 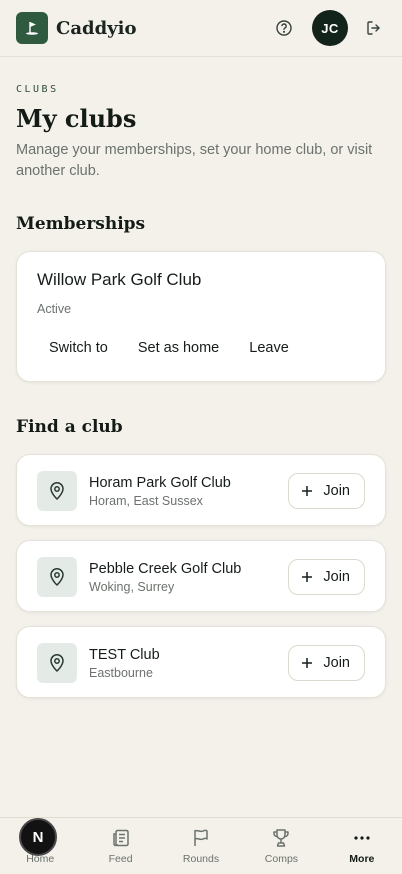 What do you see at coordinates (201, 28) in the screenshot?
I see `app-header: Caddyio JC` at bounding box center [201, 28].